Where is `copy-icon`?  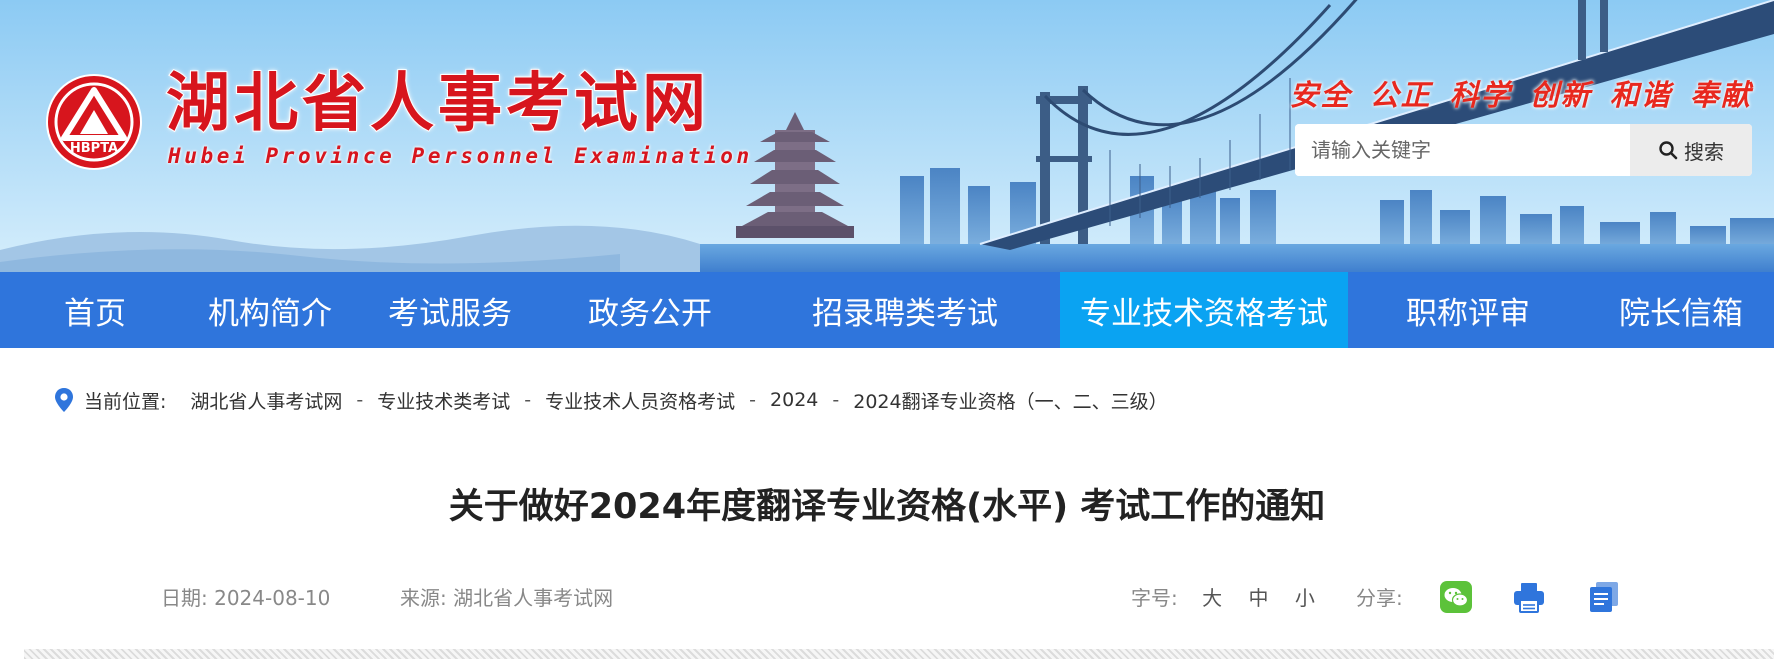
copy-icon is located at coordinates (1604, 597).